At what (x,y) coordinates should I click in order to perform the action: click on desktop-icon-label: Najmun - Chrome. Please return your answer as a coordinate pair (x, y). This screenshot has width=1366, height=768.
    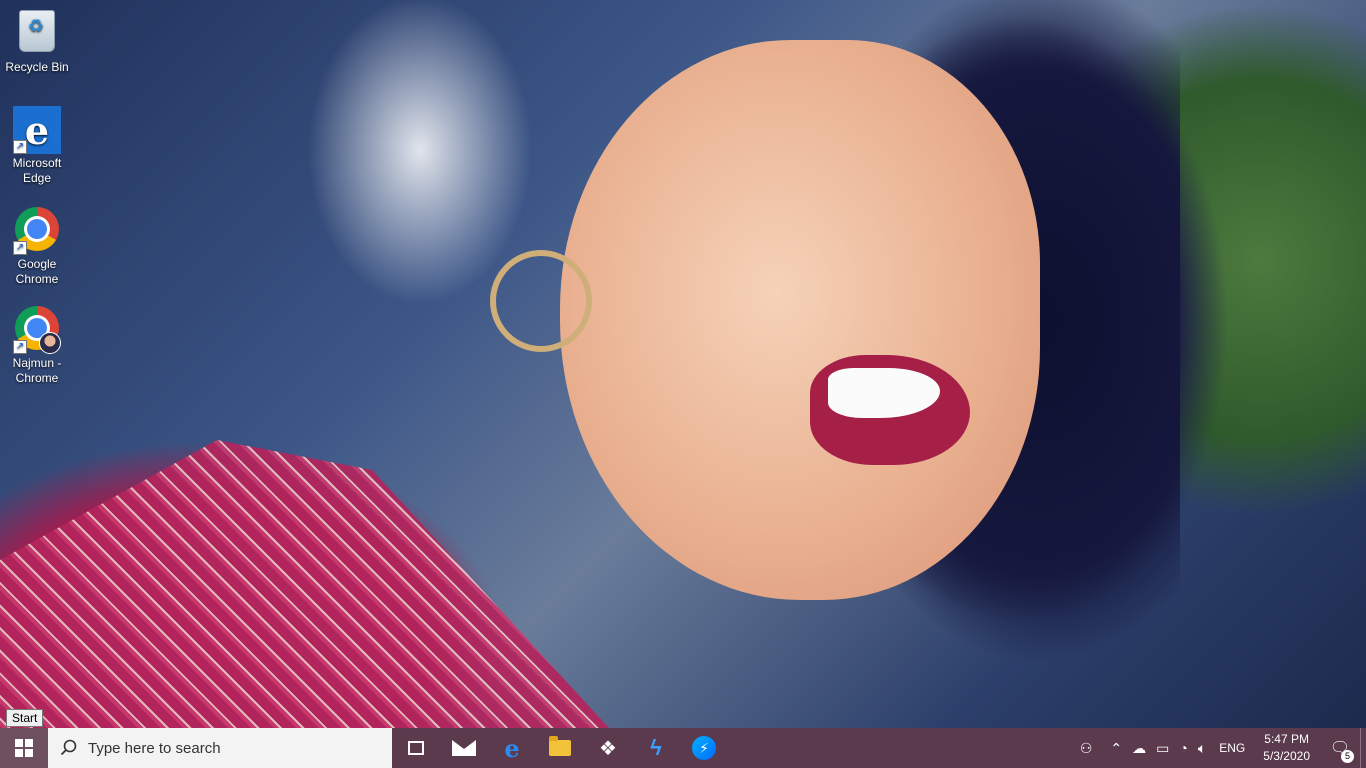
    Looking at the image, I should click on (37, 370).